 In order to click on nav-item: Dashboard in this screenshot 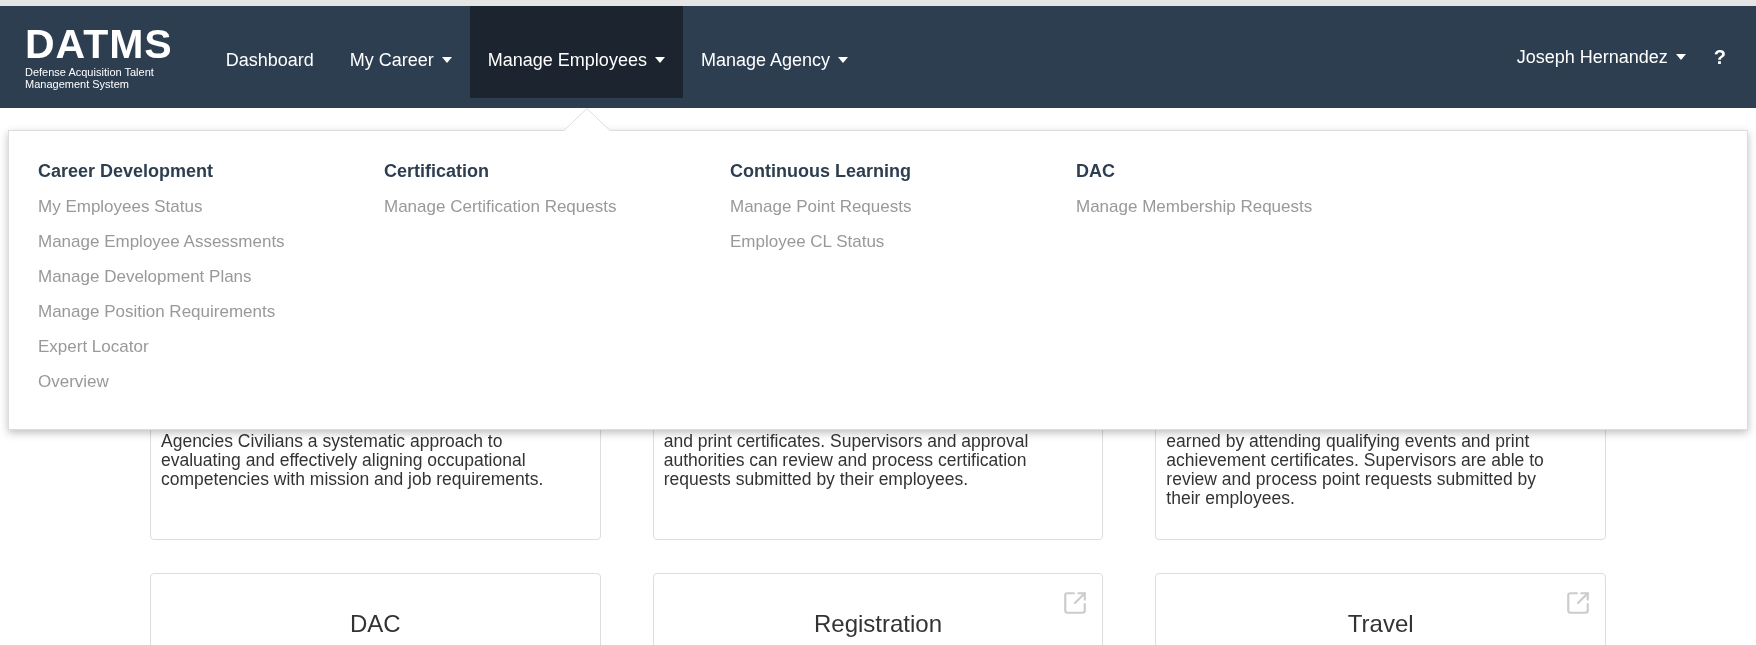, I will do `click(269, 52)`.